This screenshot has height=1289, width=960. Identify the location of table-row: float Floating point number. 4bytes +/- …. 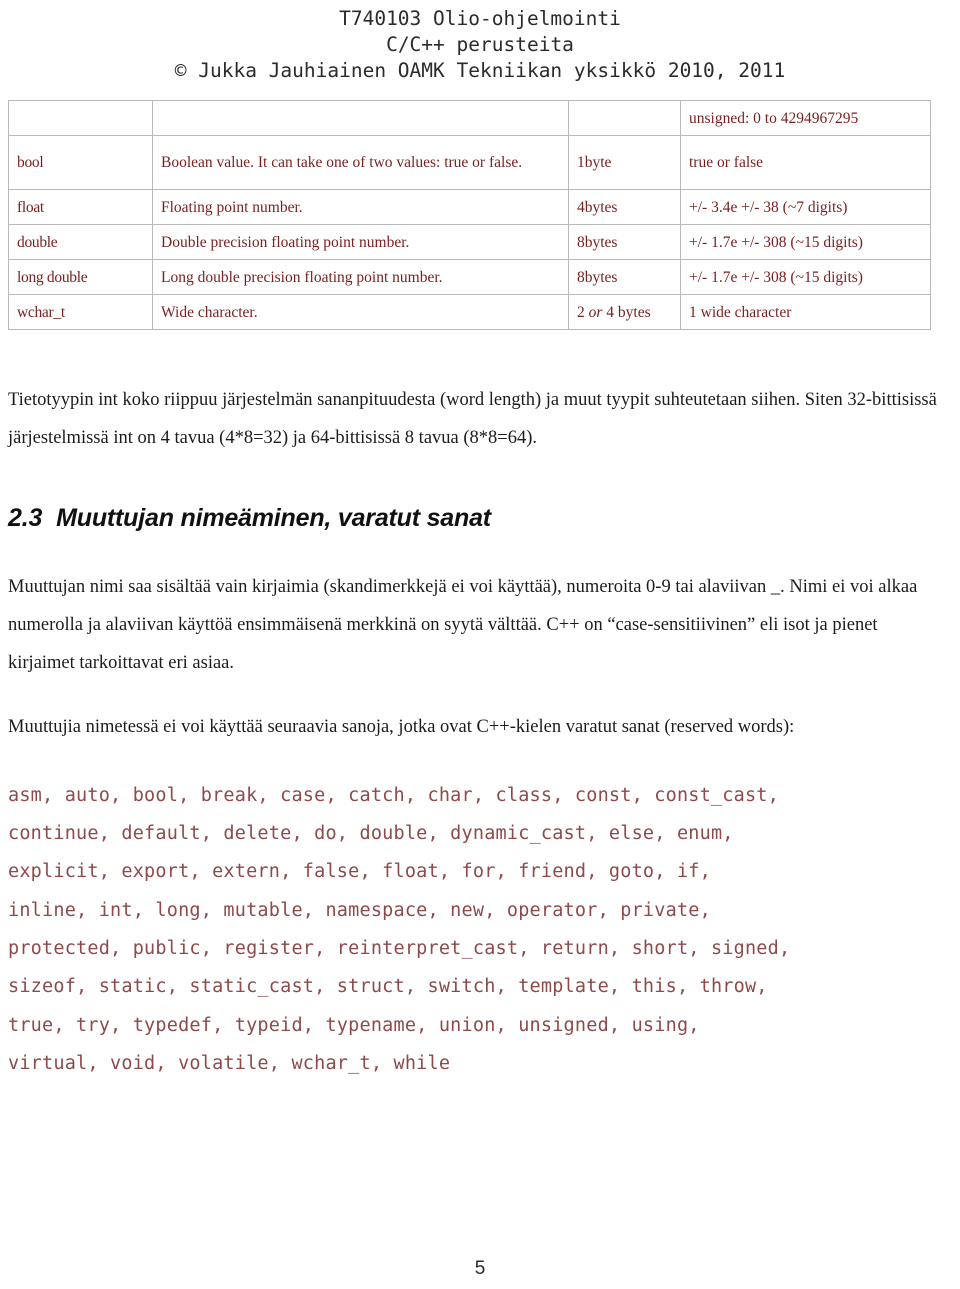
(469, 207).